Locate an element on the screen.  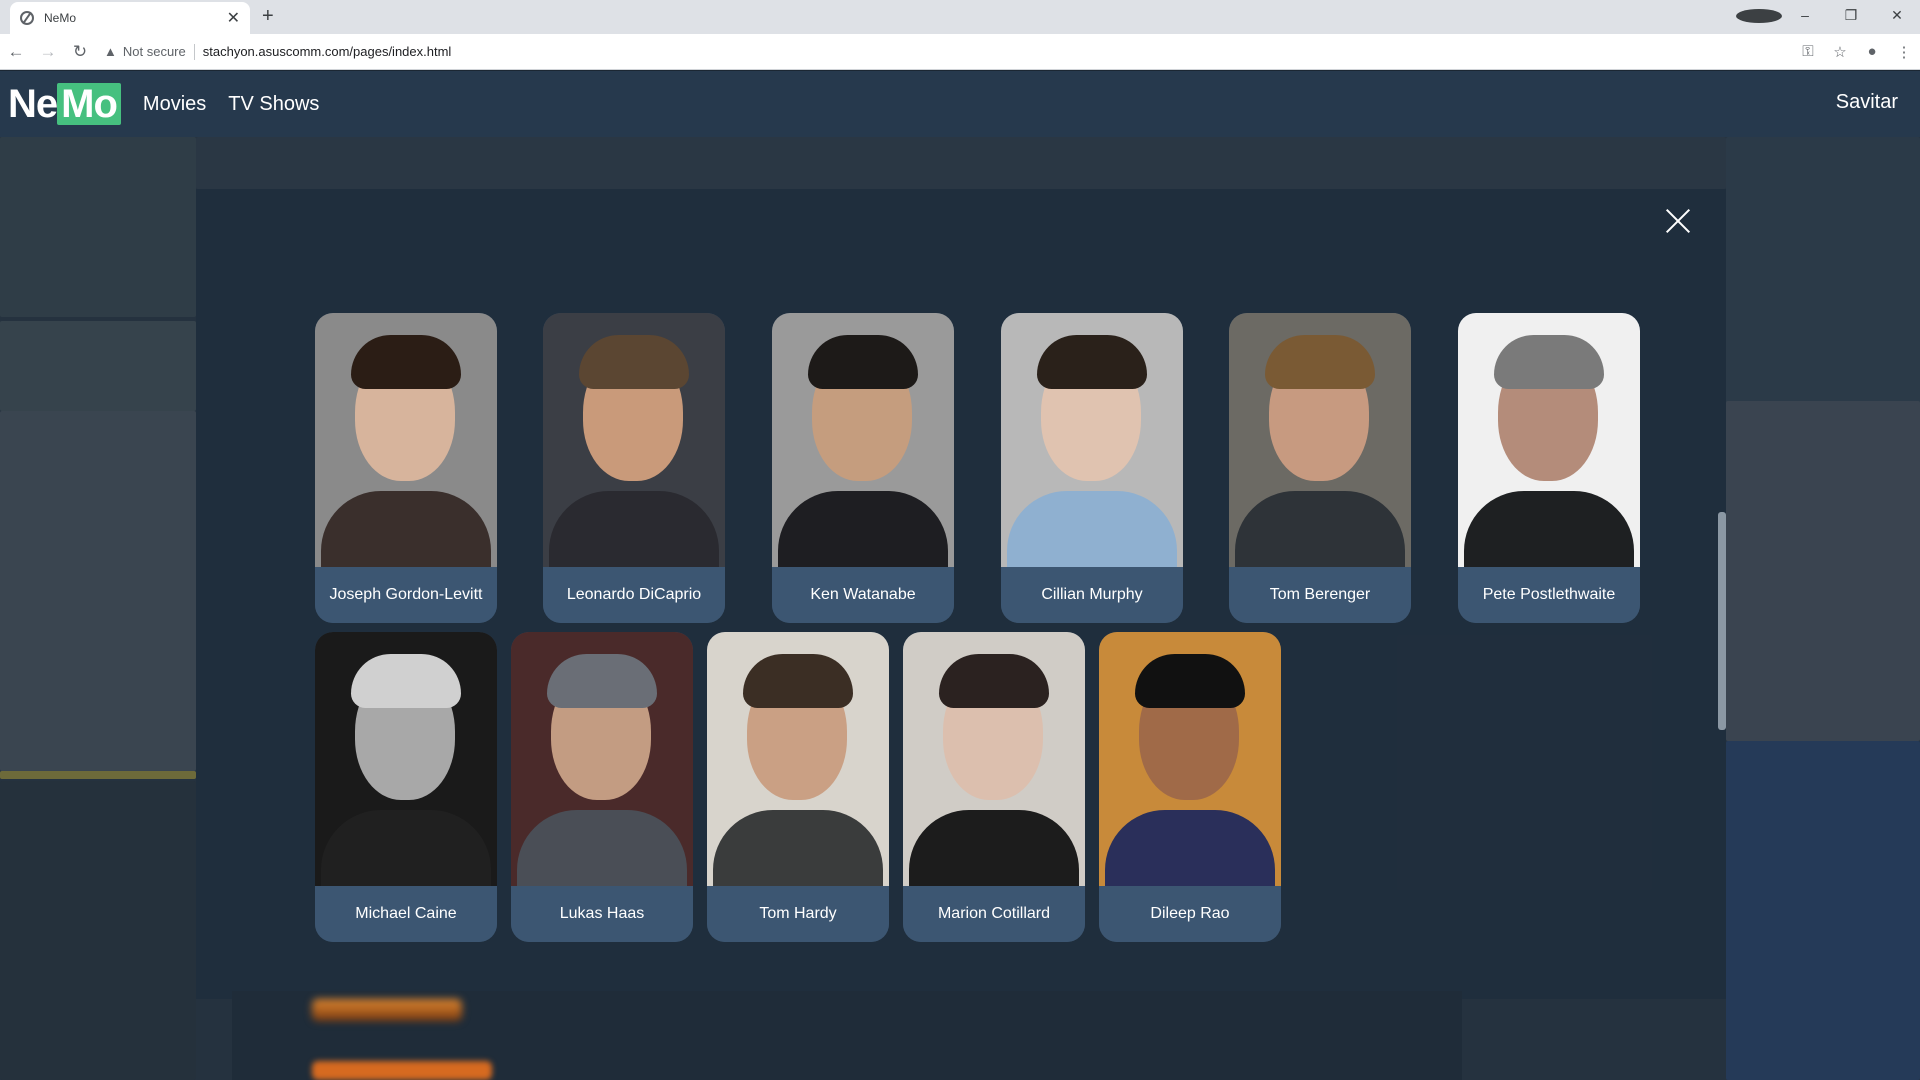
cast-card: Pete Postlethwaite is located at coordinates (1549, 468).